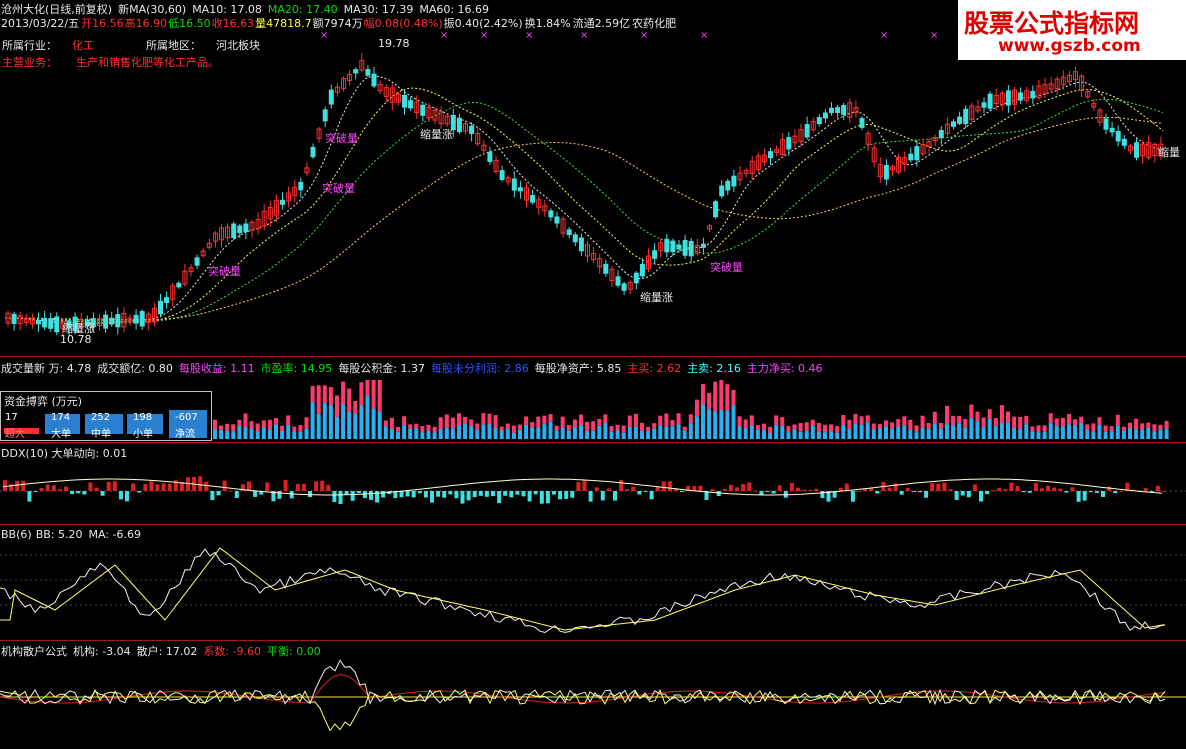 The width and height of the screenshot is (1186, 749). What do you see at coordinates (704, 35) in the screenshot?
I see `signal-marker: ×` at bounding box center [704, 35].